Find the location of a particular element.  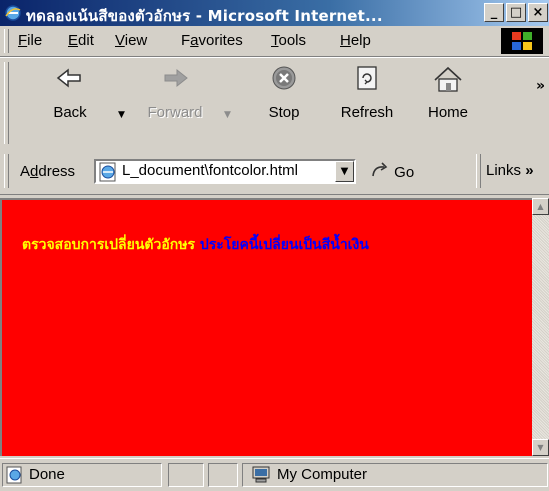

back-label: Back is located at coordinates (70, 112).